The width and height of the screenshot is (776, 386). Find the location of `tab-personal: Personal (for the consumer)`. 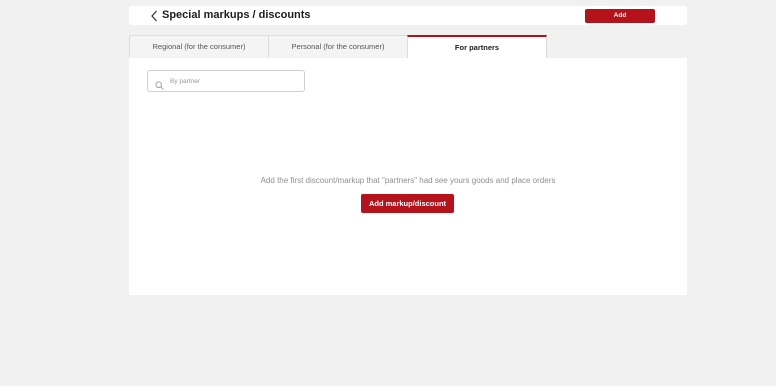

tab-personal: Personal (for the consumer) is located at coordinates (338, 46).